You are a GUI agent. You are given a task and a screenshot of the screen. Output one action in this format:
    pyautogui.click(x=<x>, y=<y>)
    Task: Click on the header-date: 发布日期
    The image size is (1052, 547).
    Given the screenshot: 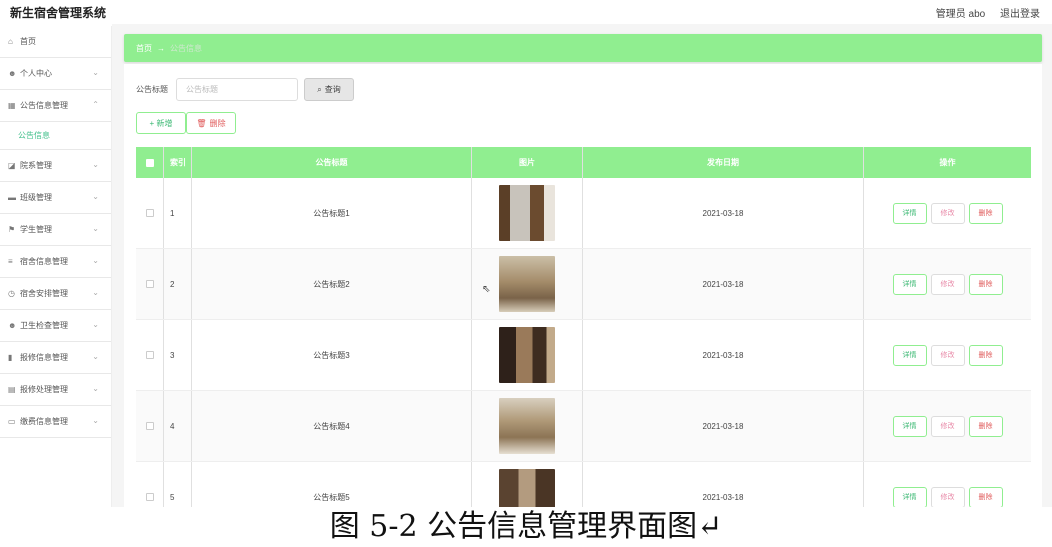 What is the action you would take?
    pyautogui.click(x=723, y=162)
    